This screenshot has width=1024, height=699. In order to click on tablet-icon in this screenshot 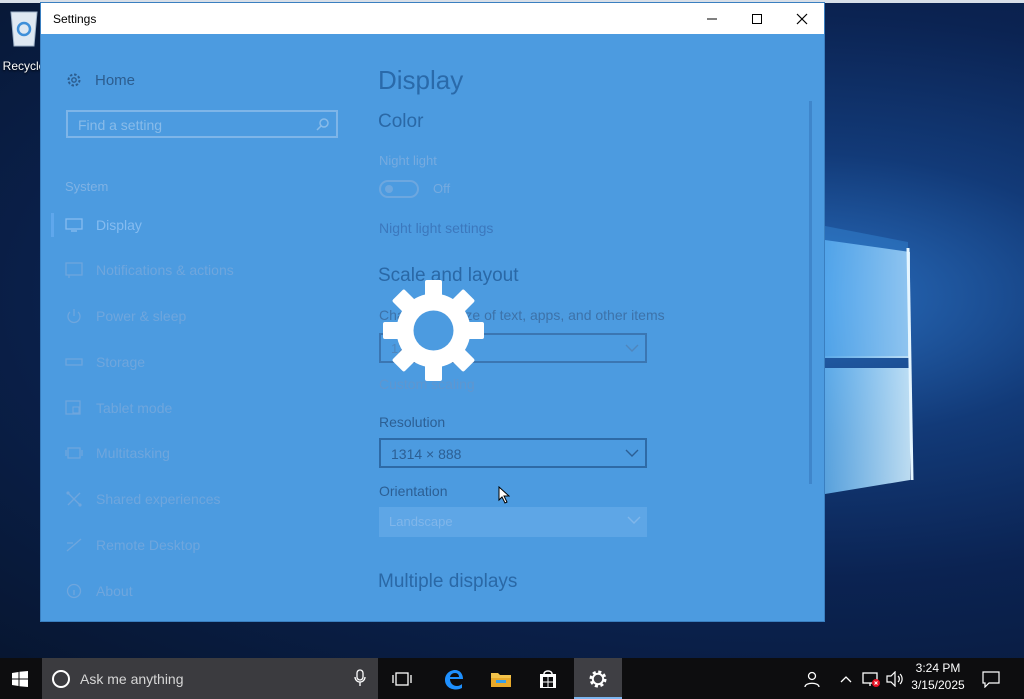, I will do `click(73, 407)`.